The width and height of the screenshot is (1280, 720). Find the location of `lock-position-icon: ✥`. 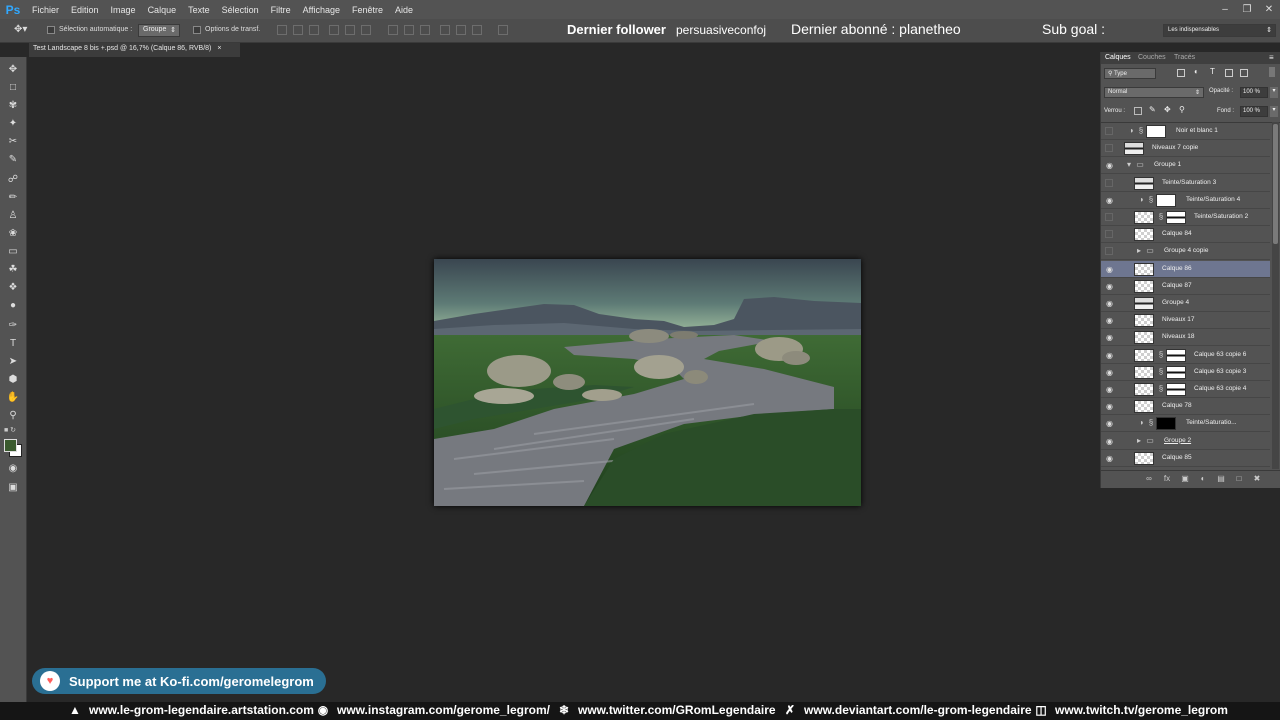

lock-position-icon: ✥ is located at coordinates (1167, 109).